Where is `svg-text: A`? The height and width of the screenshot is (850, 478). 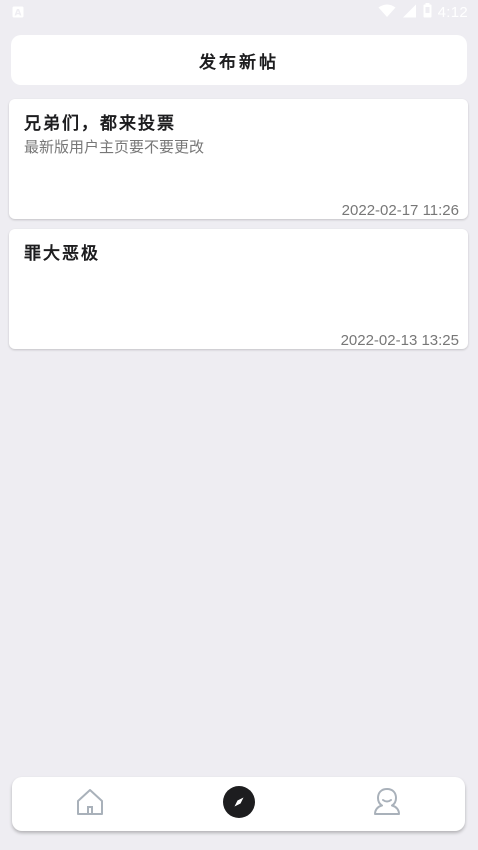 svg-text: A is located at coordinates (18, 13).